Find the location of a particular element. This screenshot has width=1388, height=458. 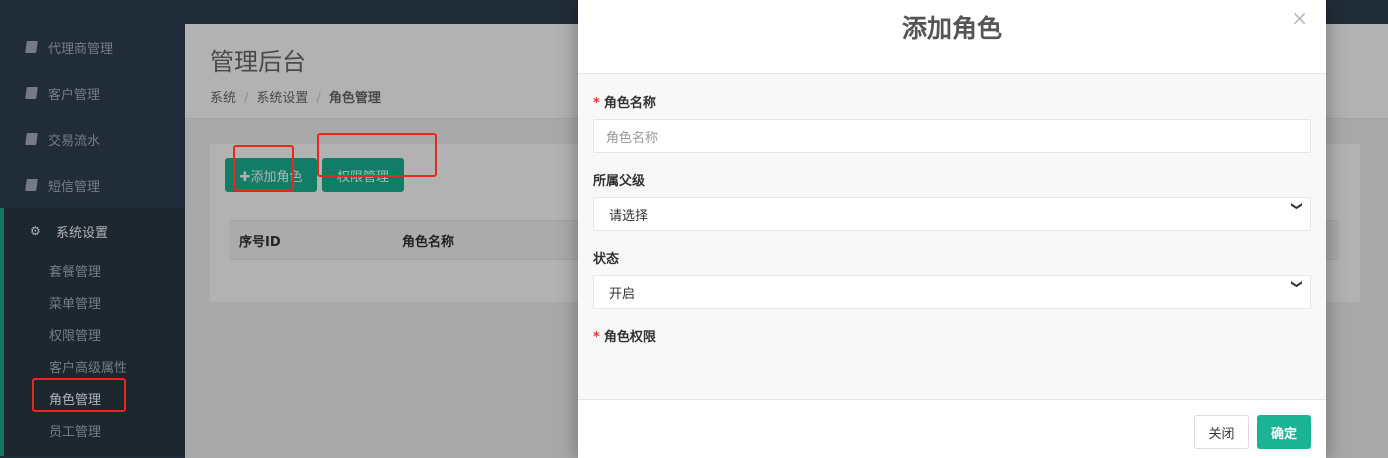

annotation-box-role-menu is located at coordinates (79, 395).